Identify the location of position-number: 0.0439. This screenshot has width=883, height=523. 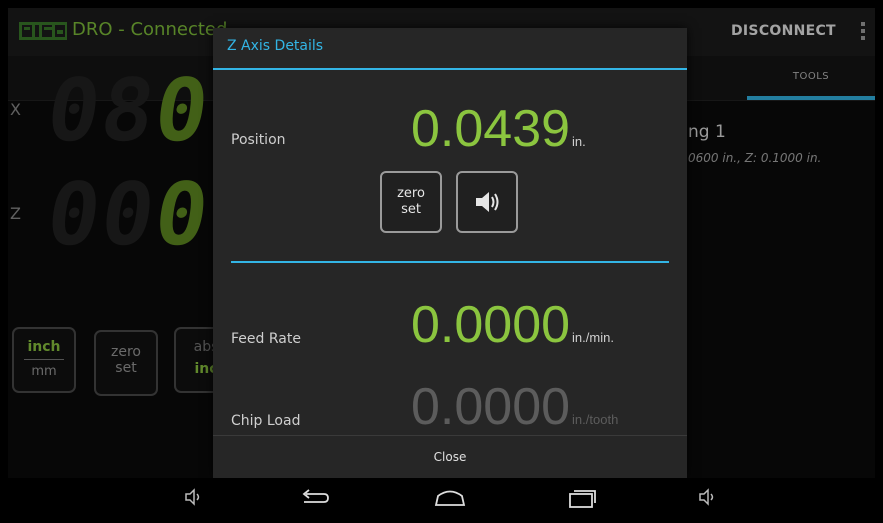
(491, 129).